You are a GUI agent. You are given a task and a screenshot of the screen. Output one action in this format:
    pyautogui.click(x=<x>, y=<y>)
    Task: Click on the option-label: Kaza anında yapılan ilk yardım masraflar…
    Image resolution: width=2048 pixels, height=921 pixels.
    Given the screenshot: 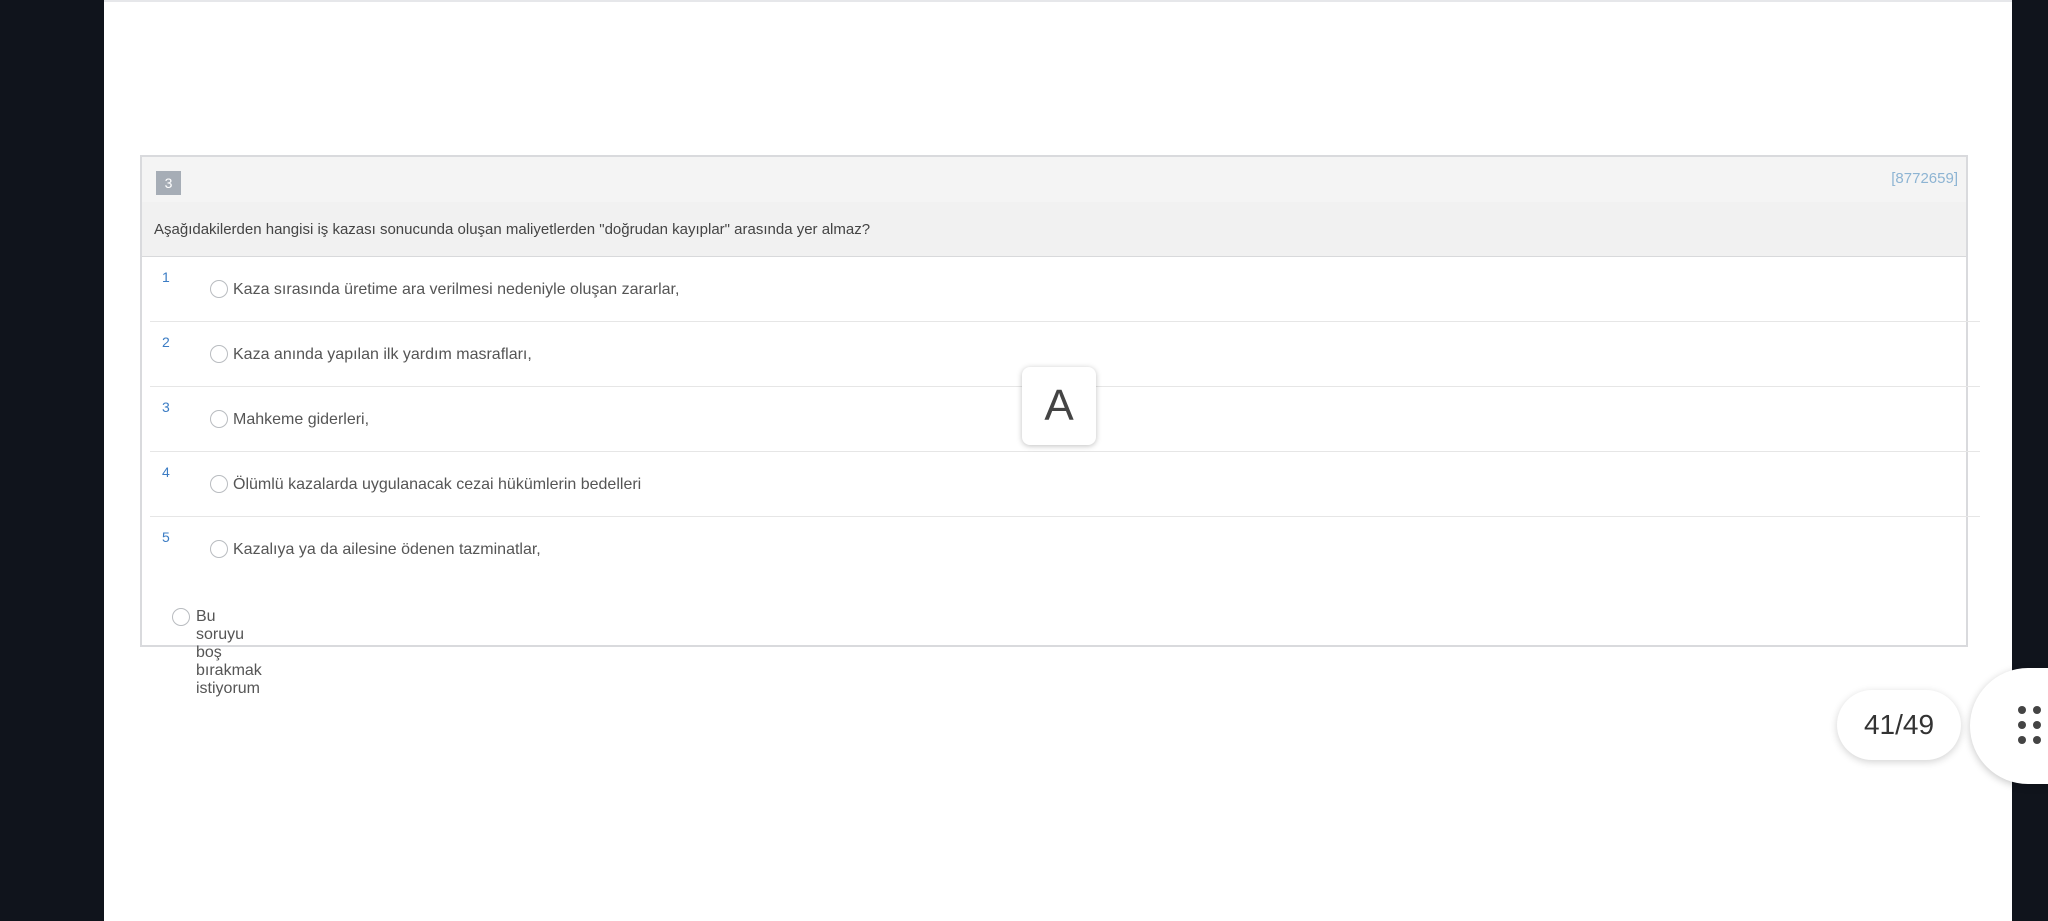 What is the action you would take?
    pyautogui.click(x=382, y=355)
    